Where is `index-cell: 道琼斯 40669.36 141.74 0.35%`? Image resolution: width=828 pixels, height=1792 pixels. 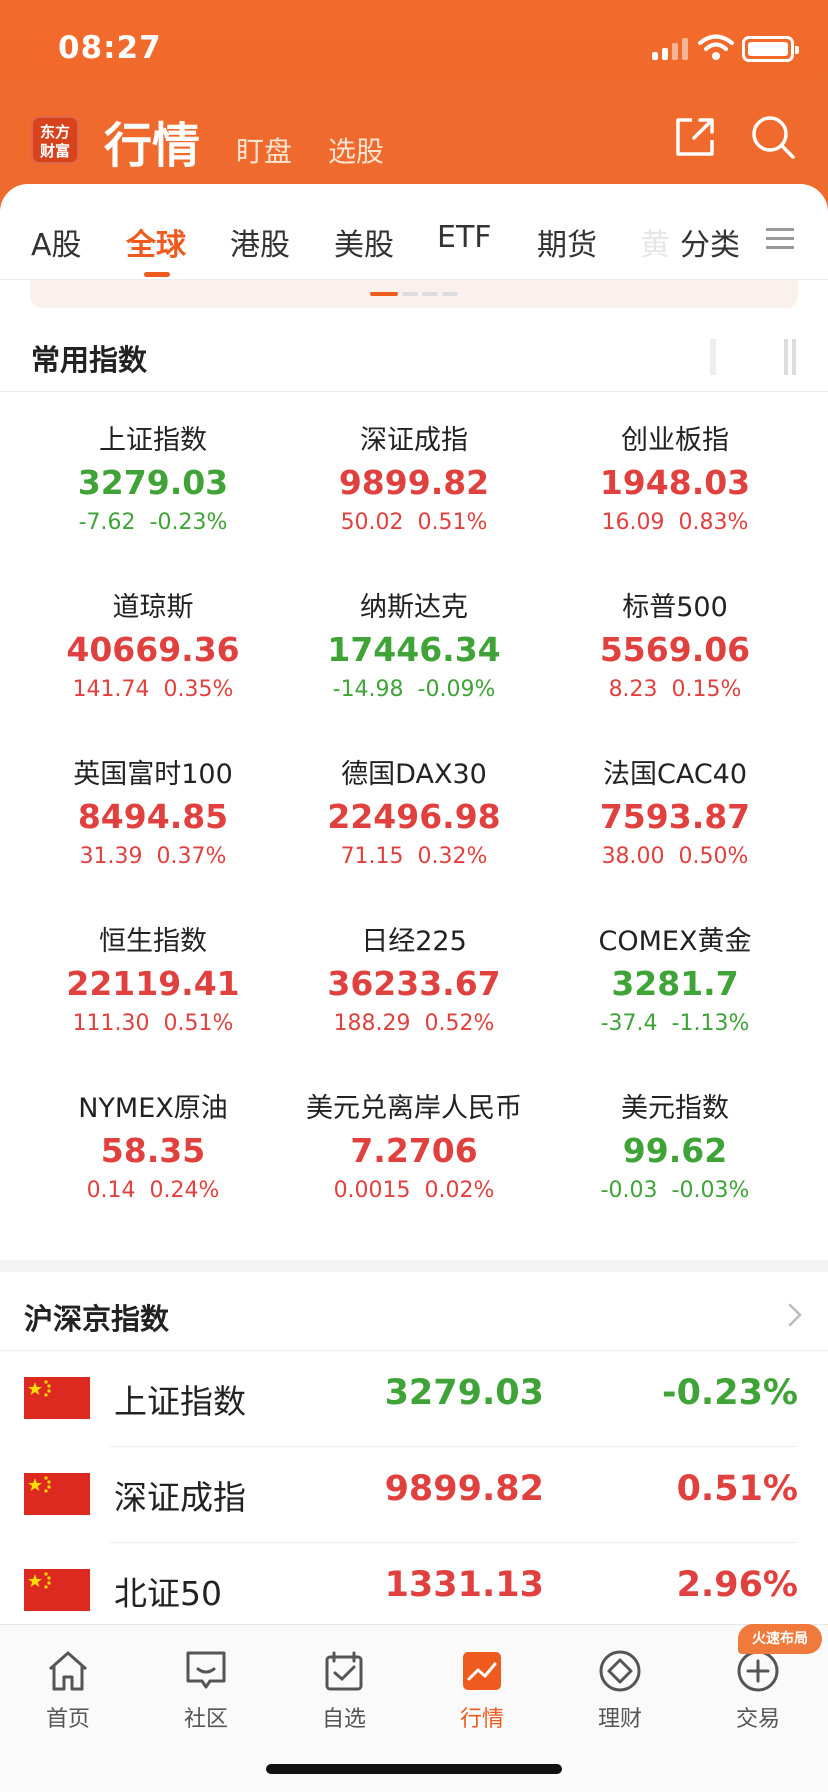
index-cell: 道琼斯 40669.36 141.74 0.35% is located at coordinates (153, 648).